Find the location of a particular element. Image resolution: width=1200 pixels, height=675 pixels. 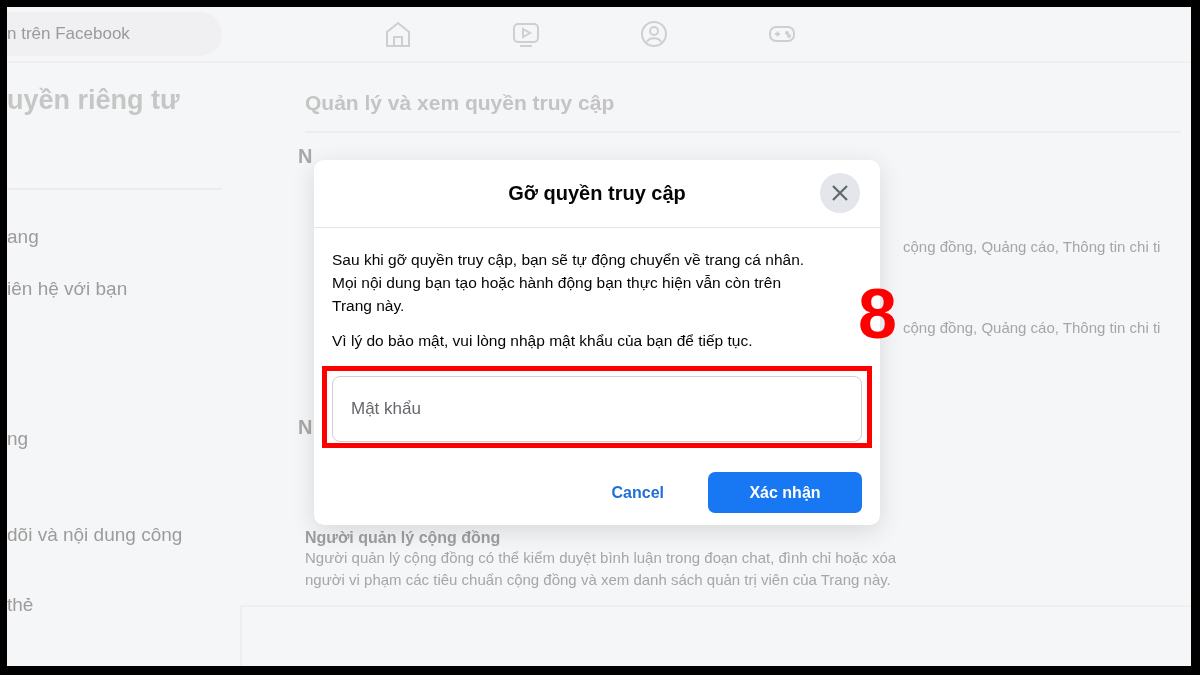

sidebar-item: dõi và nội dung công is located at coordinates (114, 535).